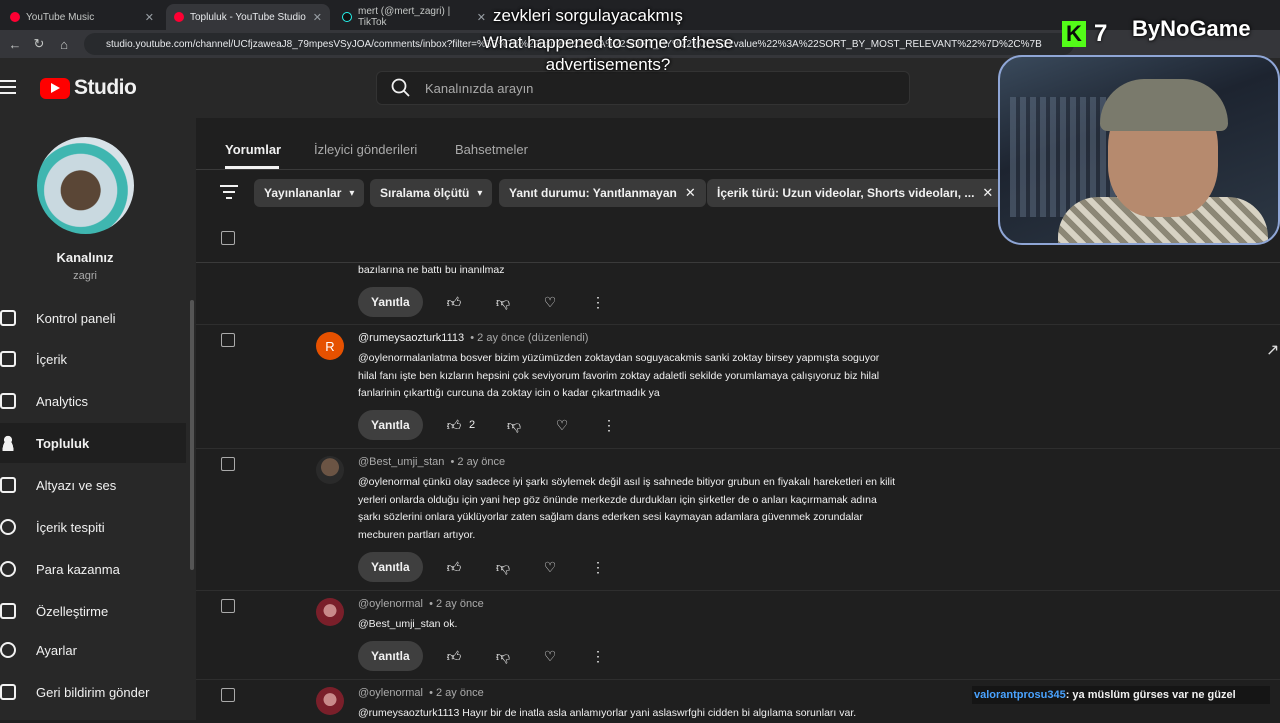 The height and width of the screenshot is (723, 1280). I want to click on browser-tab-label: YouTube Music, so click(60, 17).